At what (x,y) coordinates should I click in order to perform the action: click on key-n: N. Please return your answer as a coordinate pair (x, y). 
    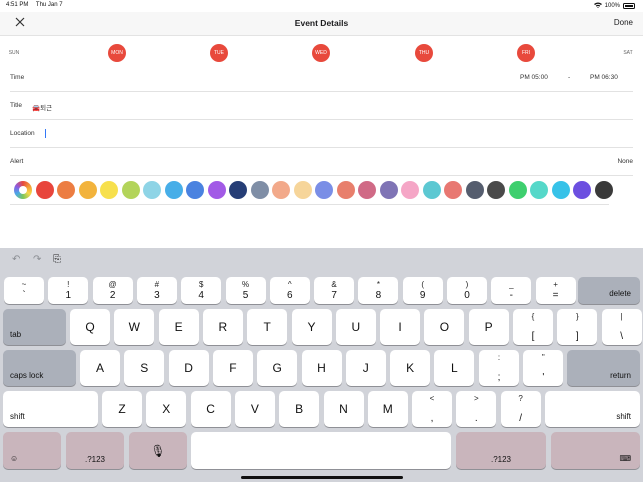
    Looking at the image, I should click on (343, 409).